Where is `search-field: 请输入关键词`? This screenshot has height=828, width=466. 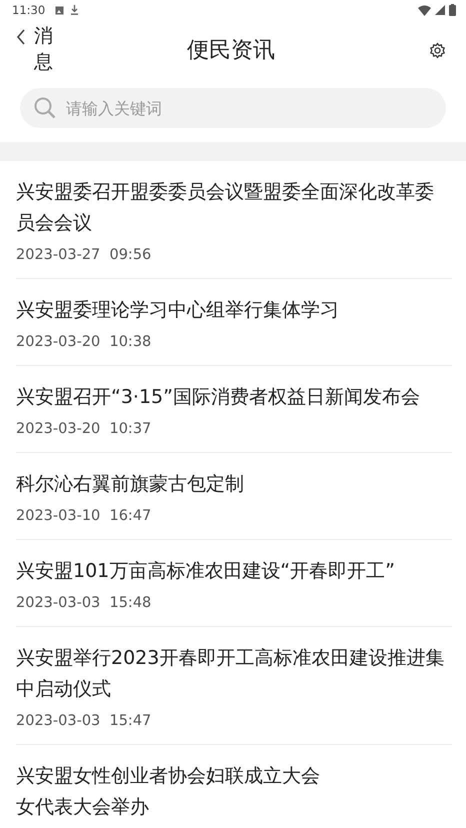 search-field: 请输入关键词 is located at coordinates (233, 108).